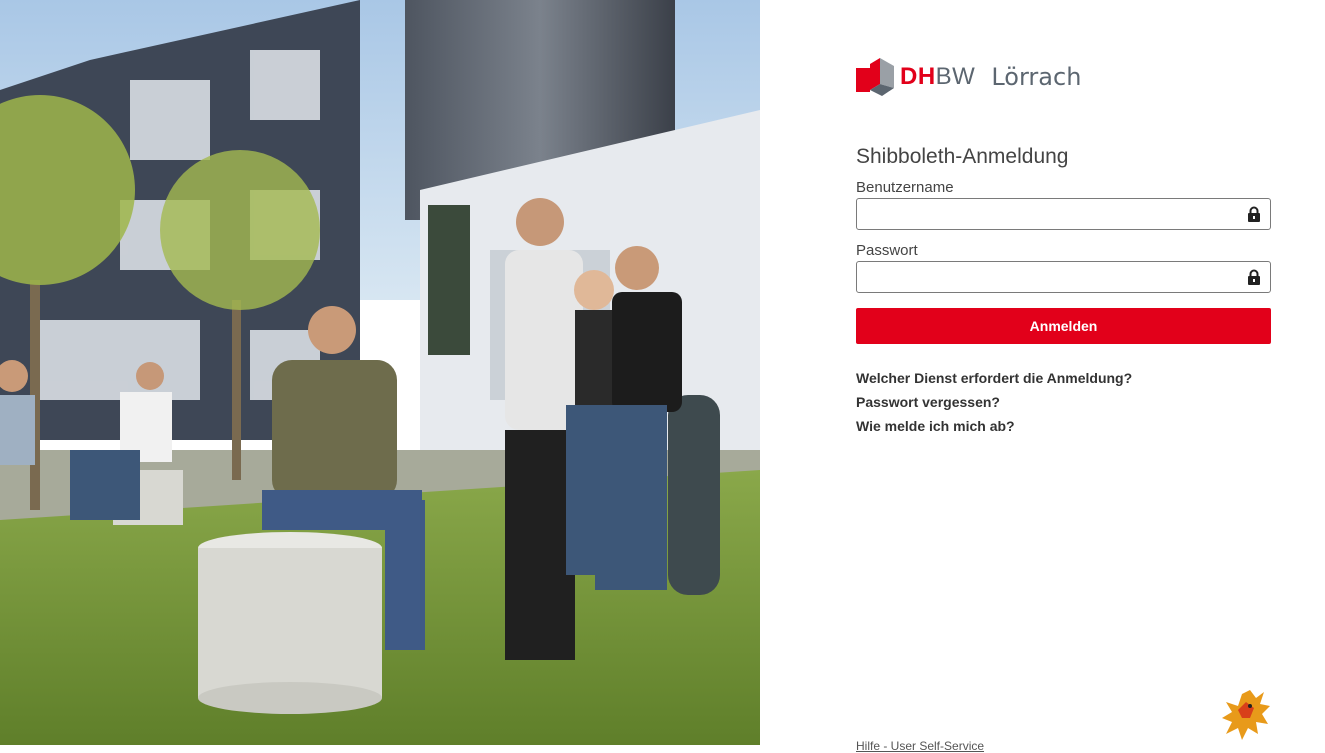  Describe the element at coordinates (1050, 214) in the screenshot. I see `username-input` at that location.